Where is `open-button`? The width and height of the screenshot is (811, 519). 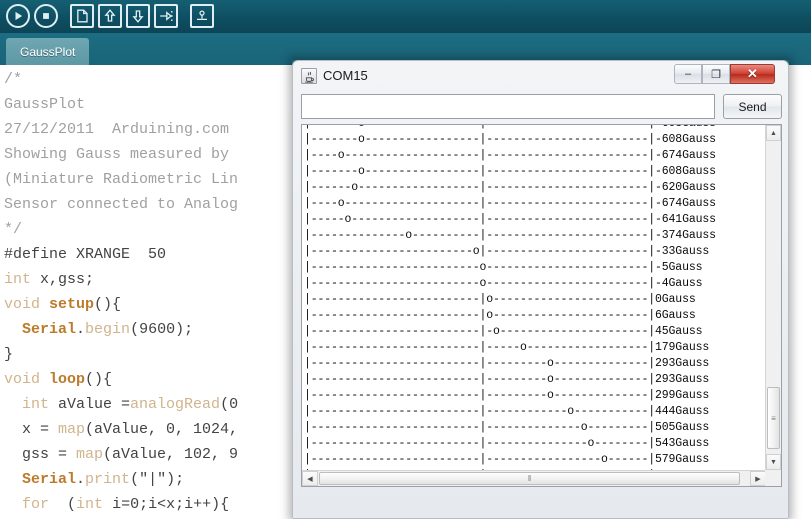 open-button is located at coordinates (110, 16).